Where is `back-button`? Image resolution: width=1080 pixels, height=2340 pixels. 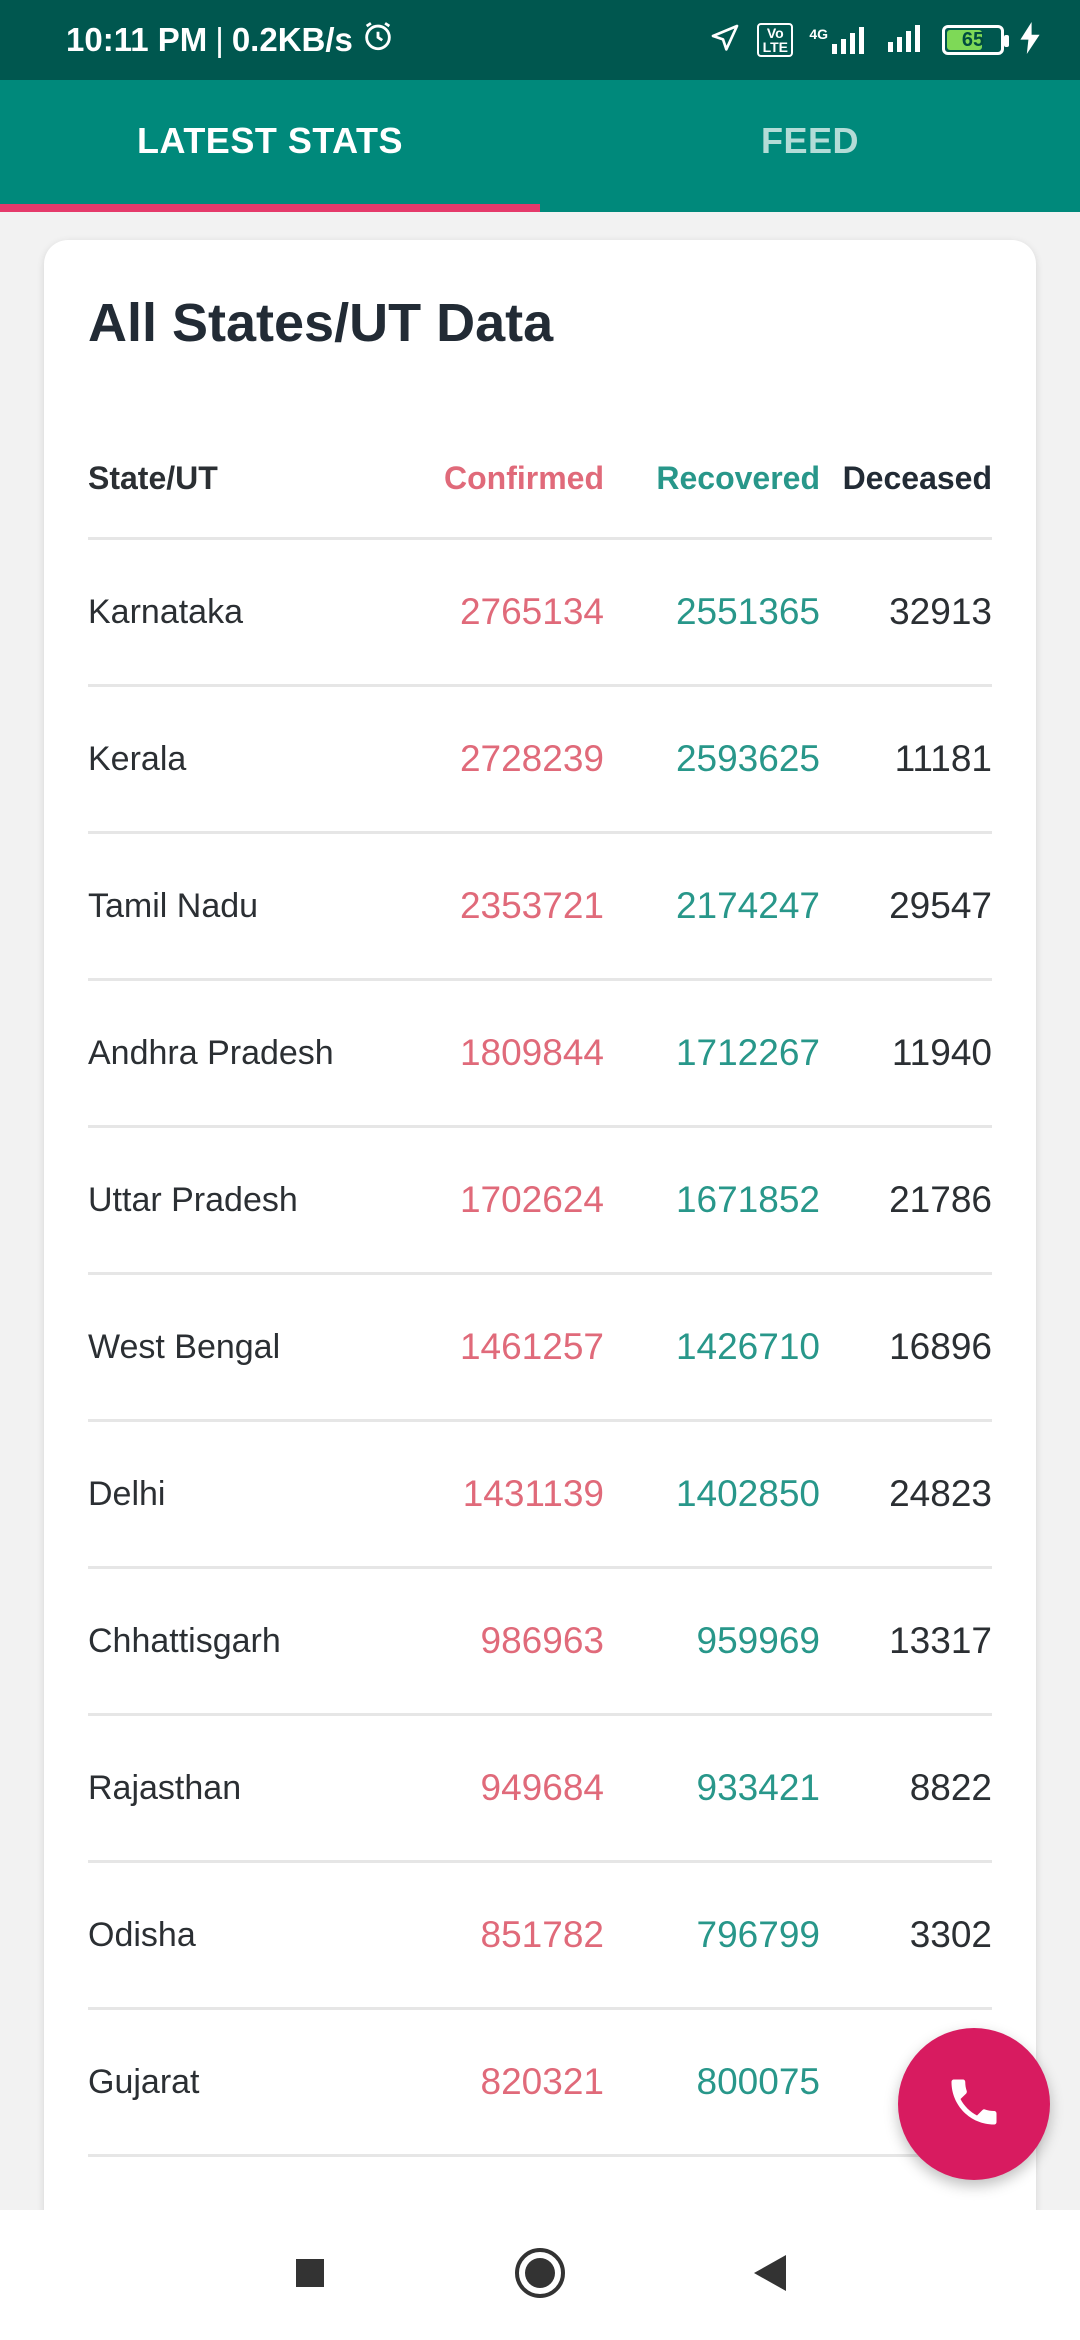
back-button is located at coordinates (770, 2275).